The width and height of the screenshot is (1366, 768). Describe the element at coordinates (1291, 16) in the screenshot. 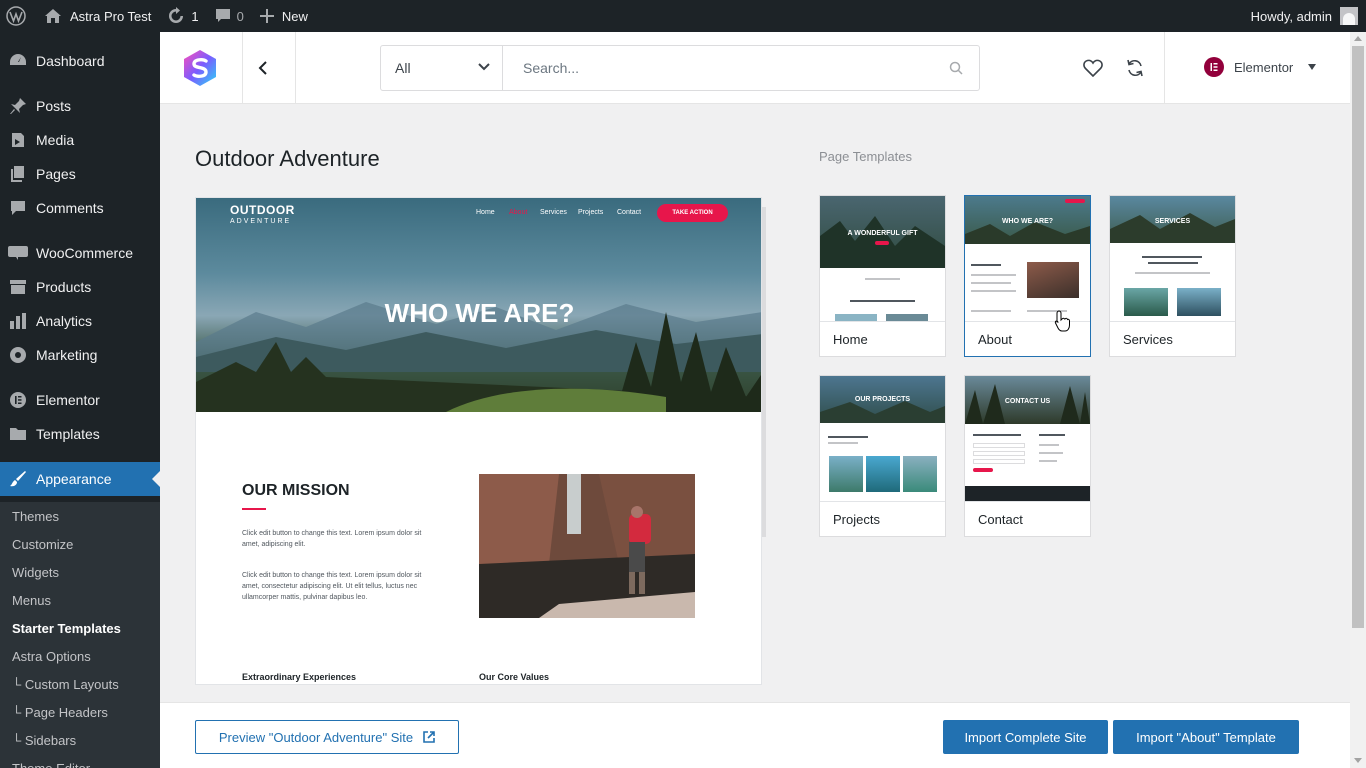

I see `greeting: Howdy, admin` at that location.